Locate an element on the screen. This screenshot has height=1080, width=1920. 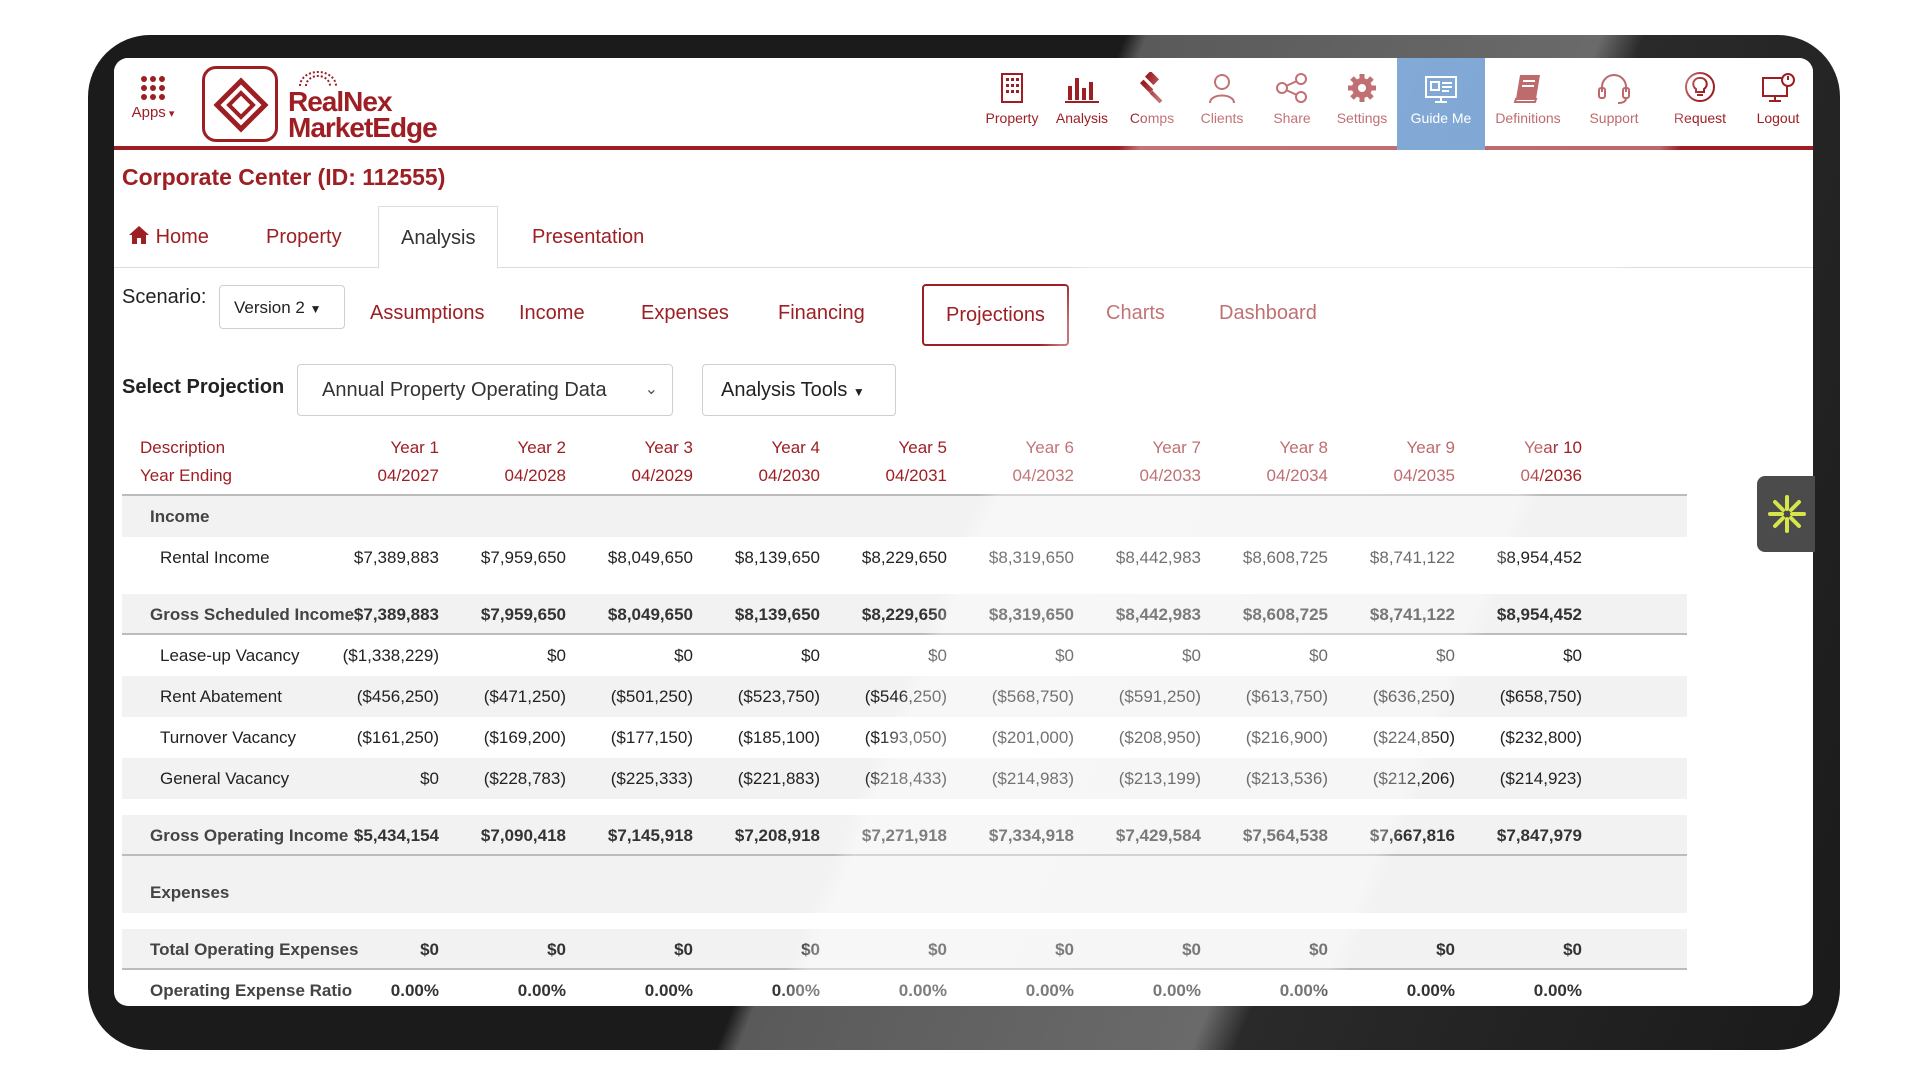
share-icon is located at coordinates (1291, 88).